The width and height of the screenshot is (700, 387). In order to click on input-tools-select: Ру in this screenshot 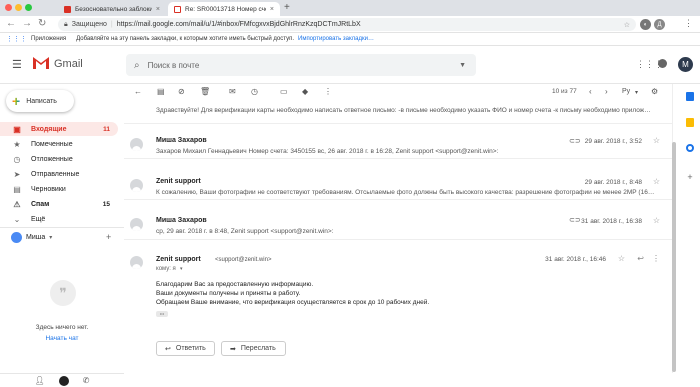, I will do `click(626, 91)`.